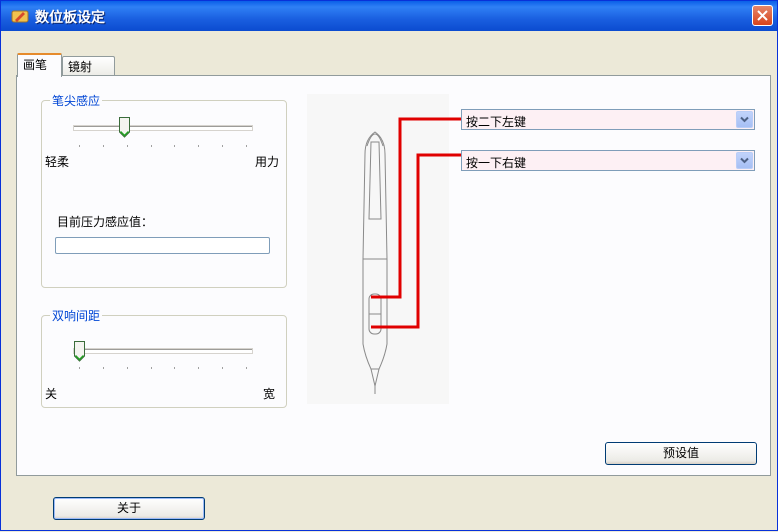  What do you see at coordinates (416, 241) in the screenshot?
I see `lower-button-callout` at bounding box center [416, 241].